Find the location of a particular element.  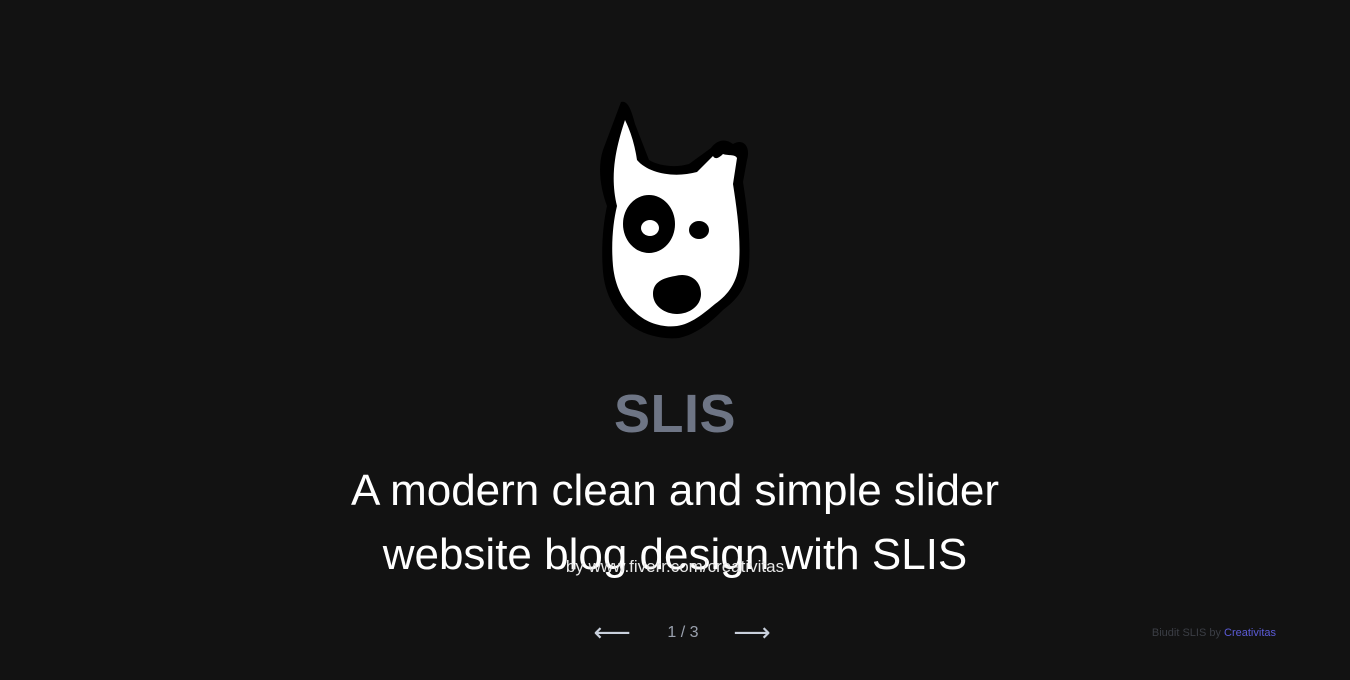

brand-title: SLIS is located at coordinates (675, 414).